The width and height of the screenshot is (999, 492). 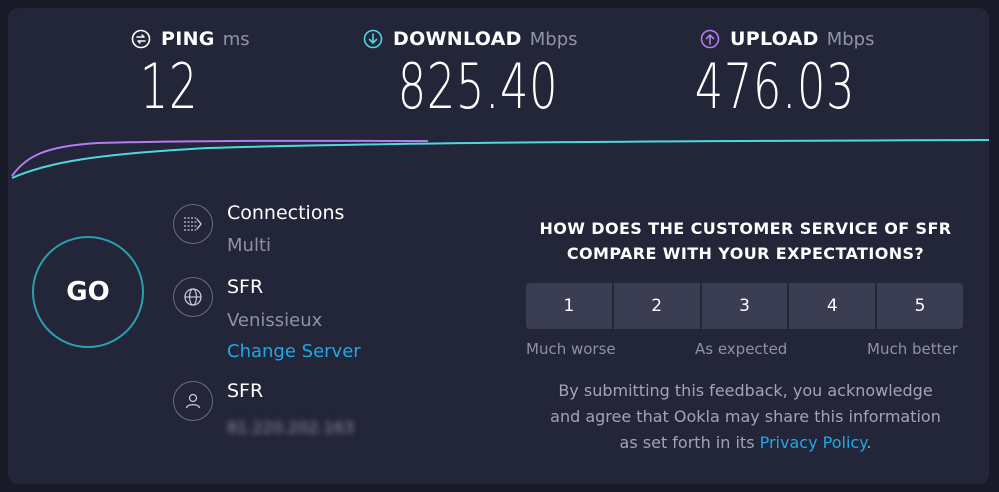 I want to click on upload-label: UPLOAD, so click(x=774, y=39).